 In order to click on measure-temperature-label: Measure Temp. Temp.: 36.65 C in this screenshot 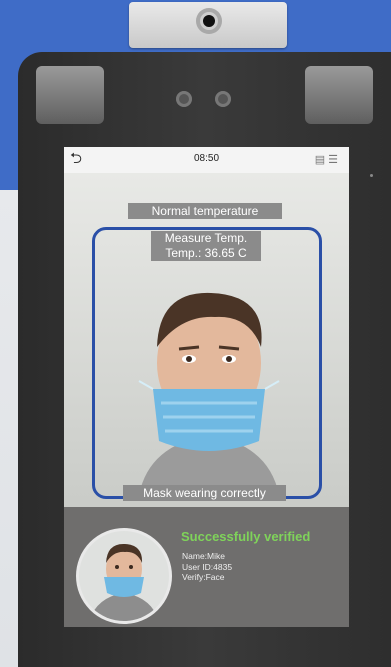, I will do `click(206, 246)`.